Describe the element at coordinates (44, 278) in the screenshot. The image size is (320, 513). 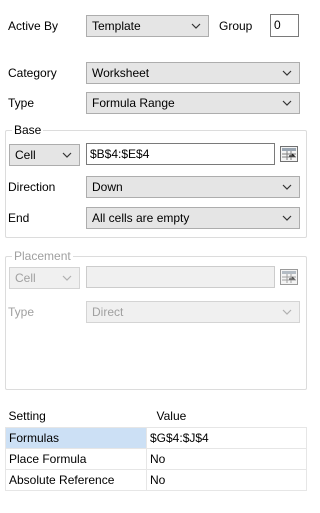
I see `placement-mode-dropdown: Cell` at that location.